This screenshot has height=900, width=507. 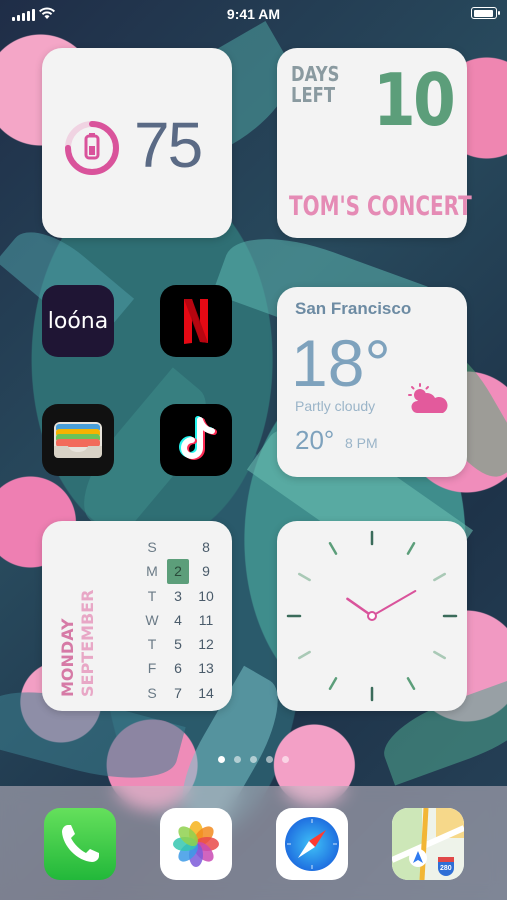 I want to click on app-netflix, so click(x=196, y=321).